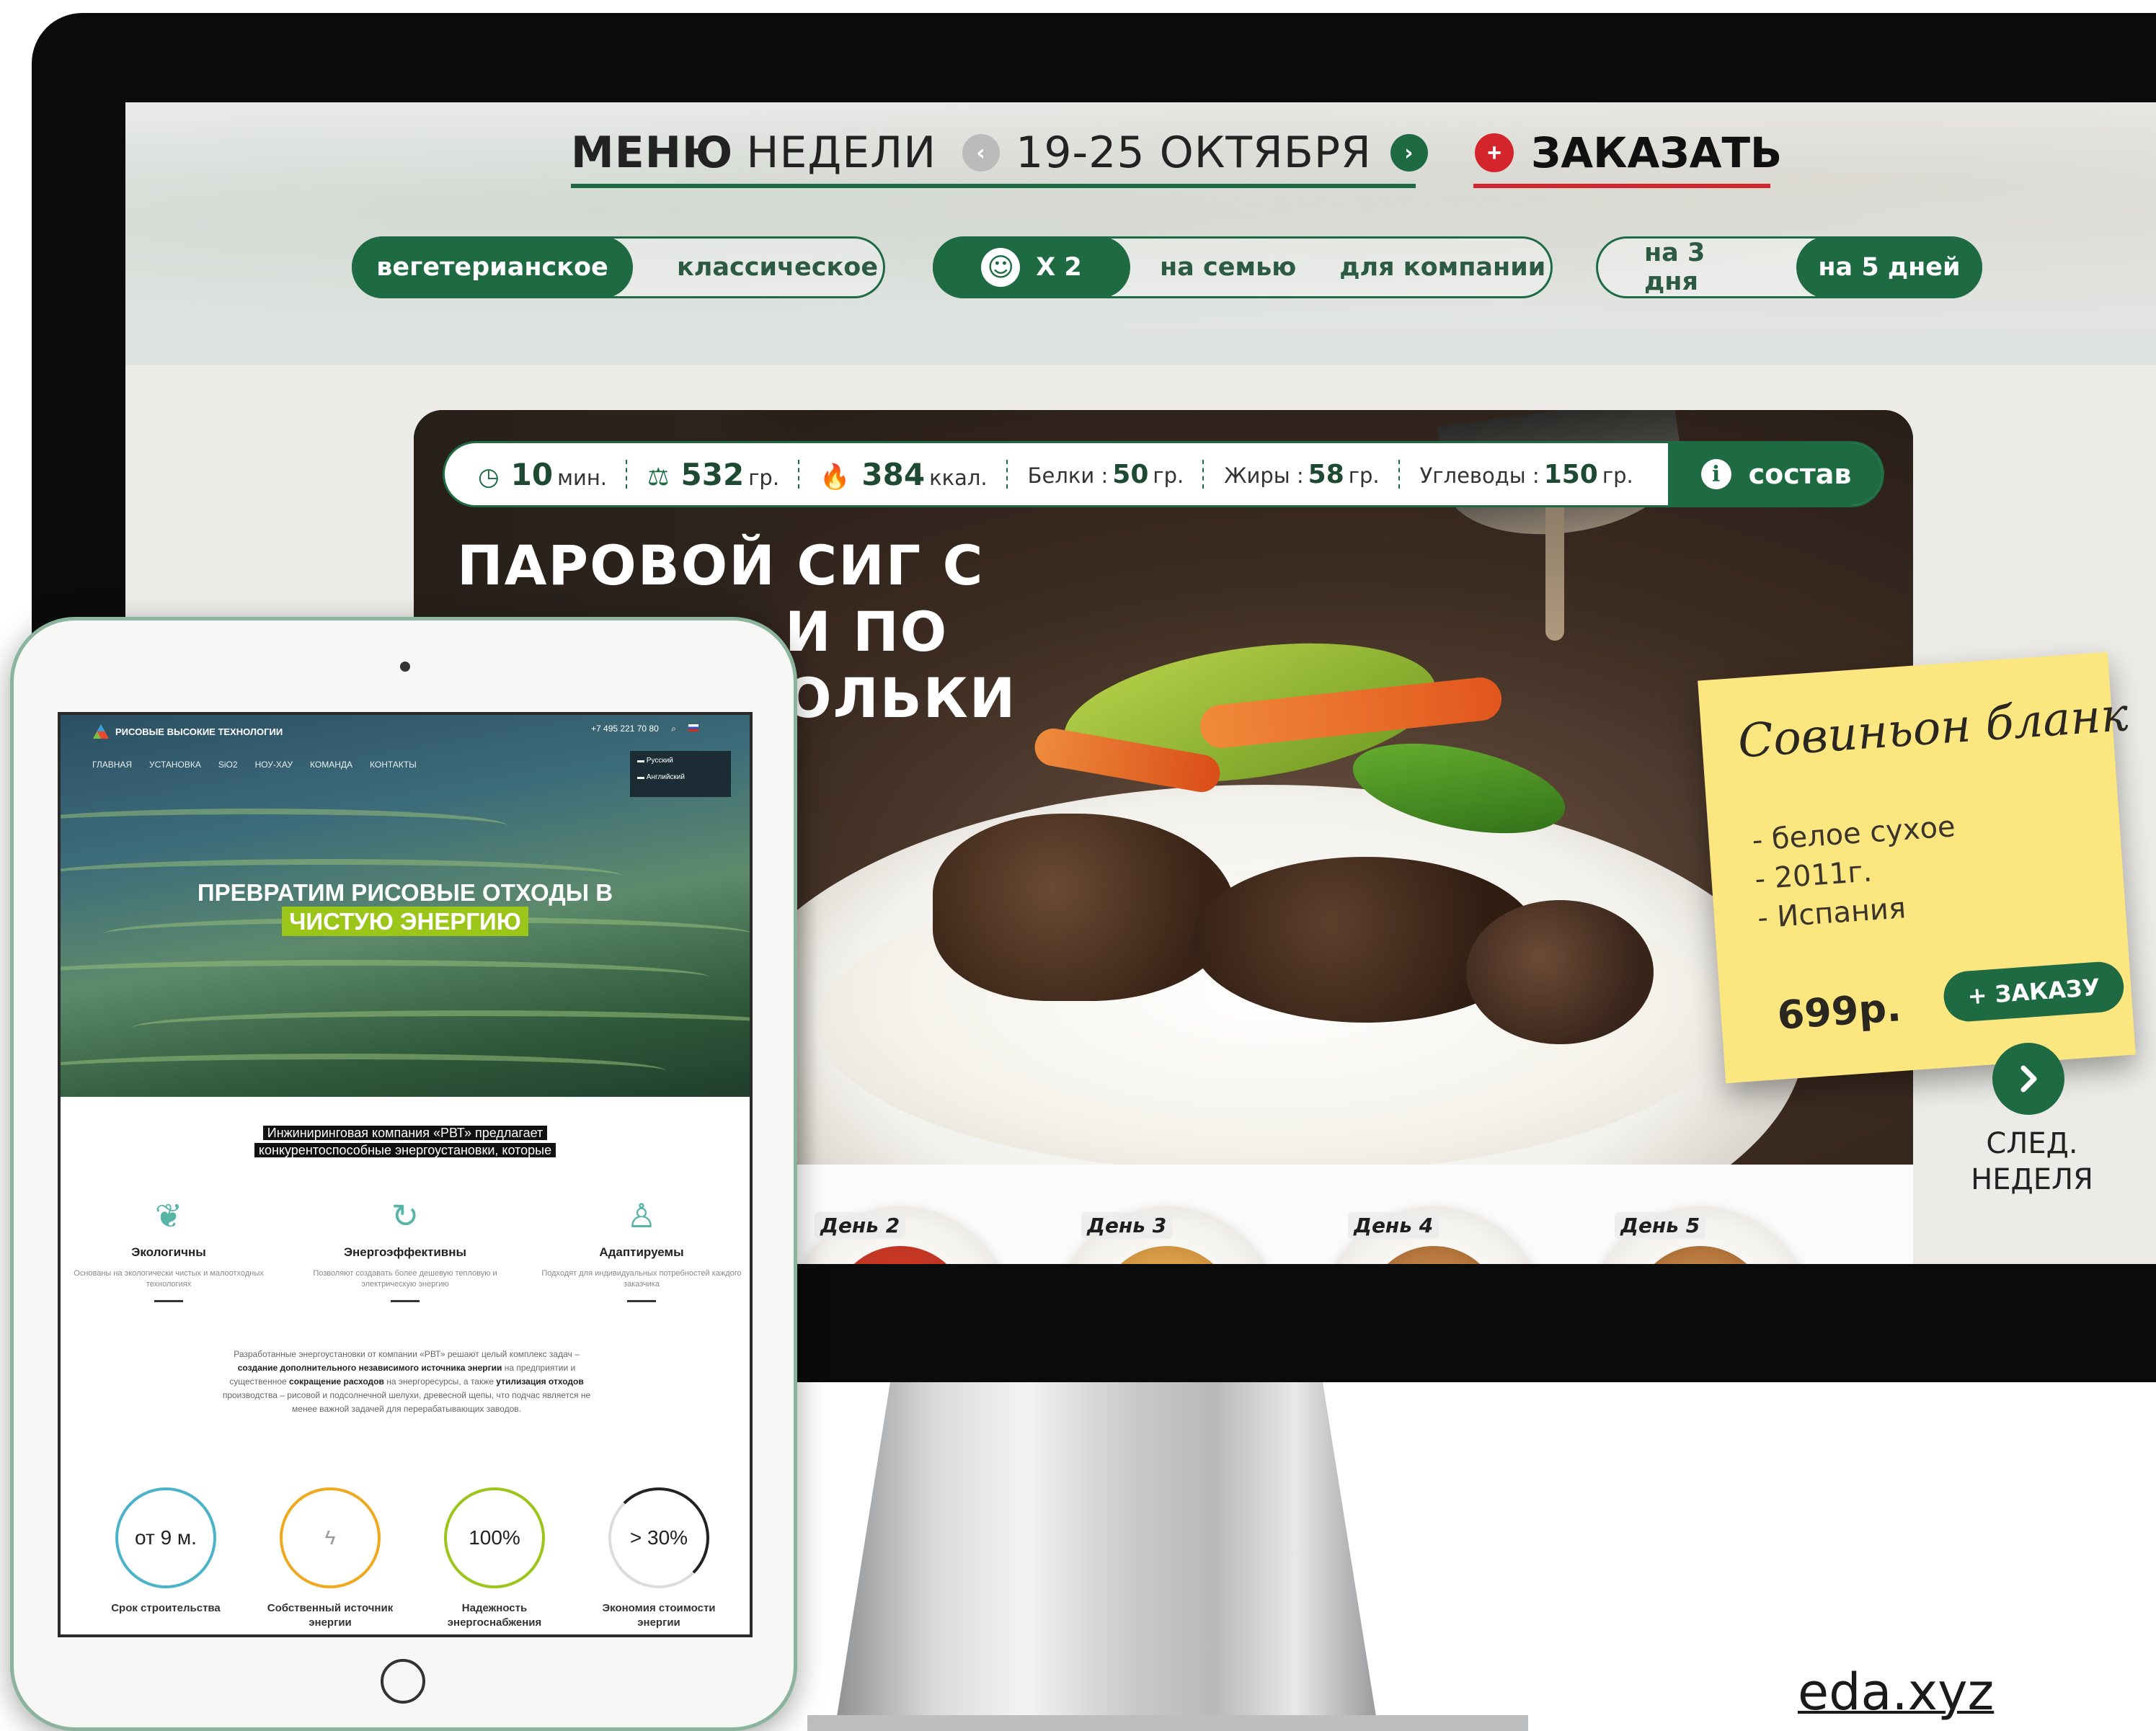  Describe the element at coordinates (166, 1608) in the screenshot. I see `stat-caption: Срок строительства` at that location.